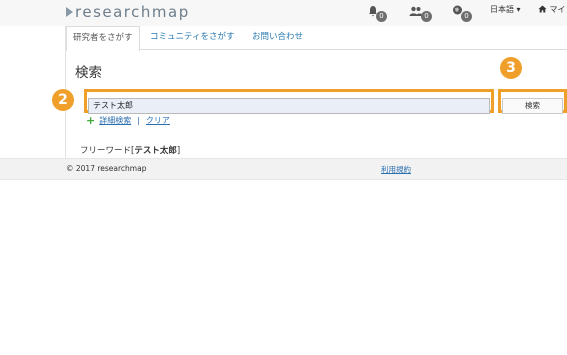 This screenshot has height=355, width=567. I want to click on tab-search-researchers: 研究者をさがす, so click(103, 38).